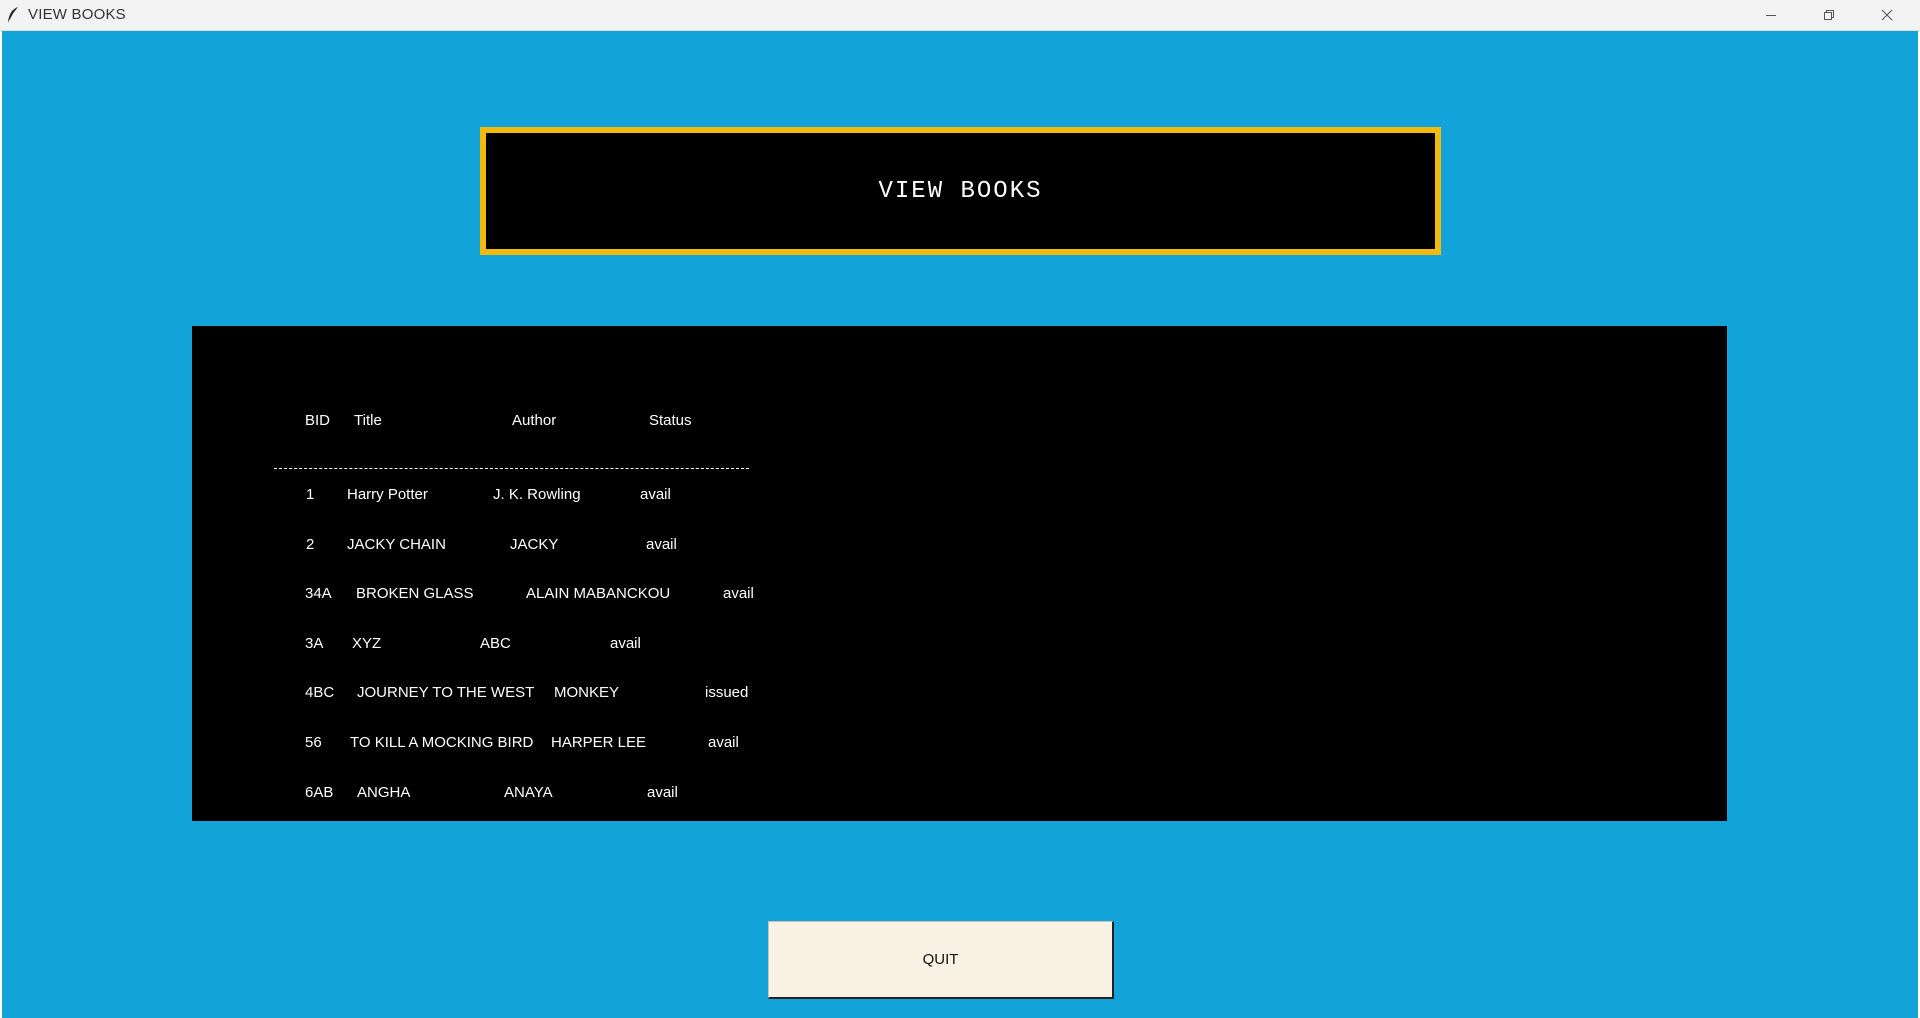  Describe the element at coordinates (320, 692) in the screenshot. I see `row-5-bid: 4BC` at that location.